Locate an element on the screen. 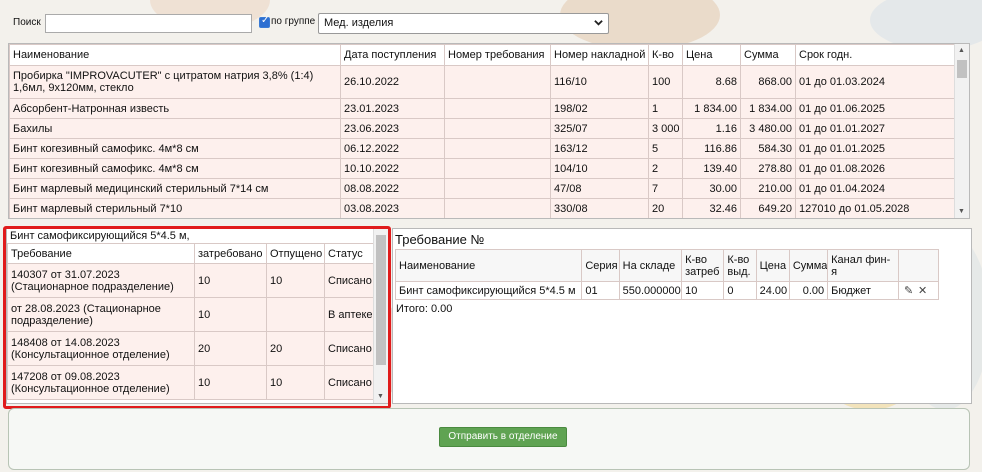 This screenshot has width=982, height=472. cell-qty: 1 is located at coordinates (665, 108).